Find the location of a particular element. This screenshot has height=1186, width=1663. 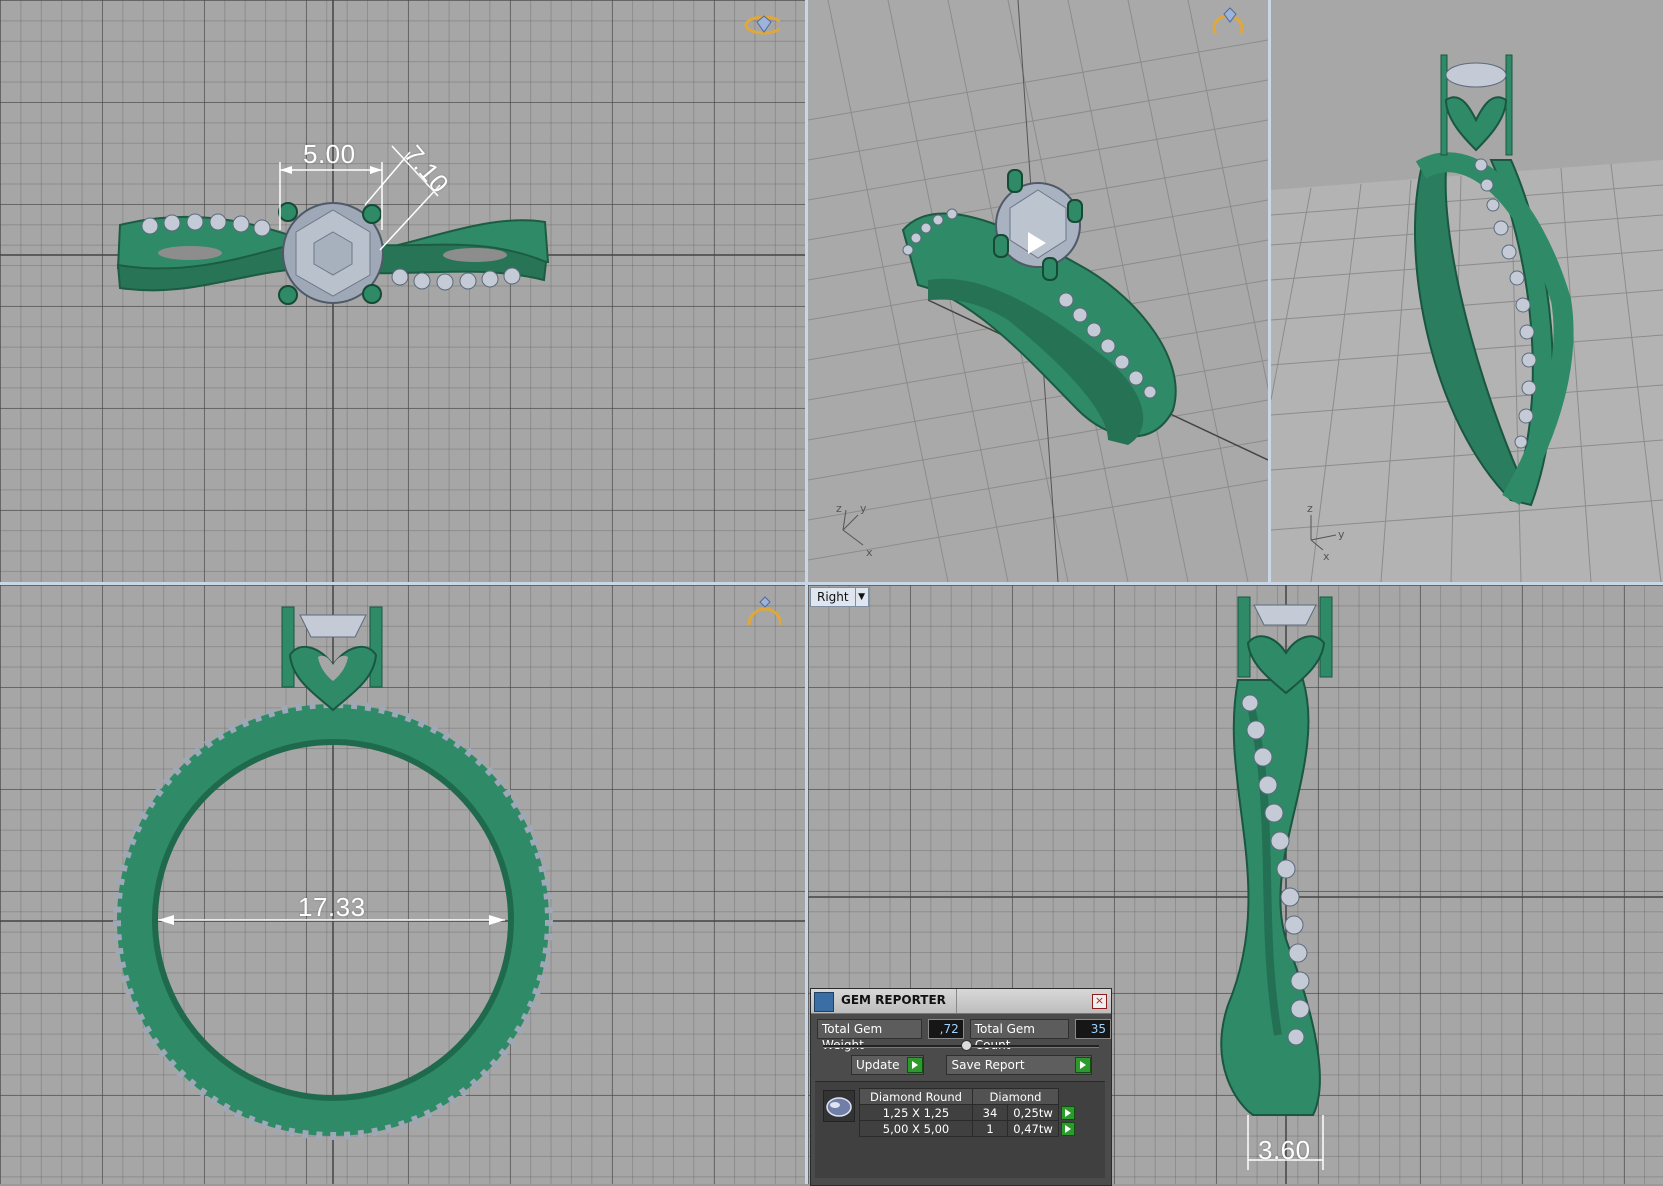

round-gem-icon is located at coordinates (839, 1106).